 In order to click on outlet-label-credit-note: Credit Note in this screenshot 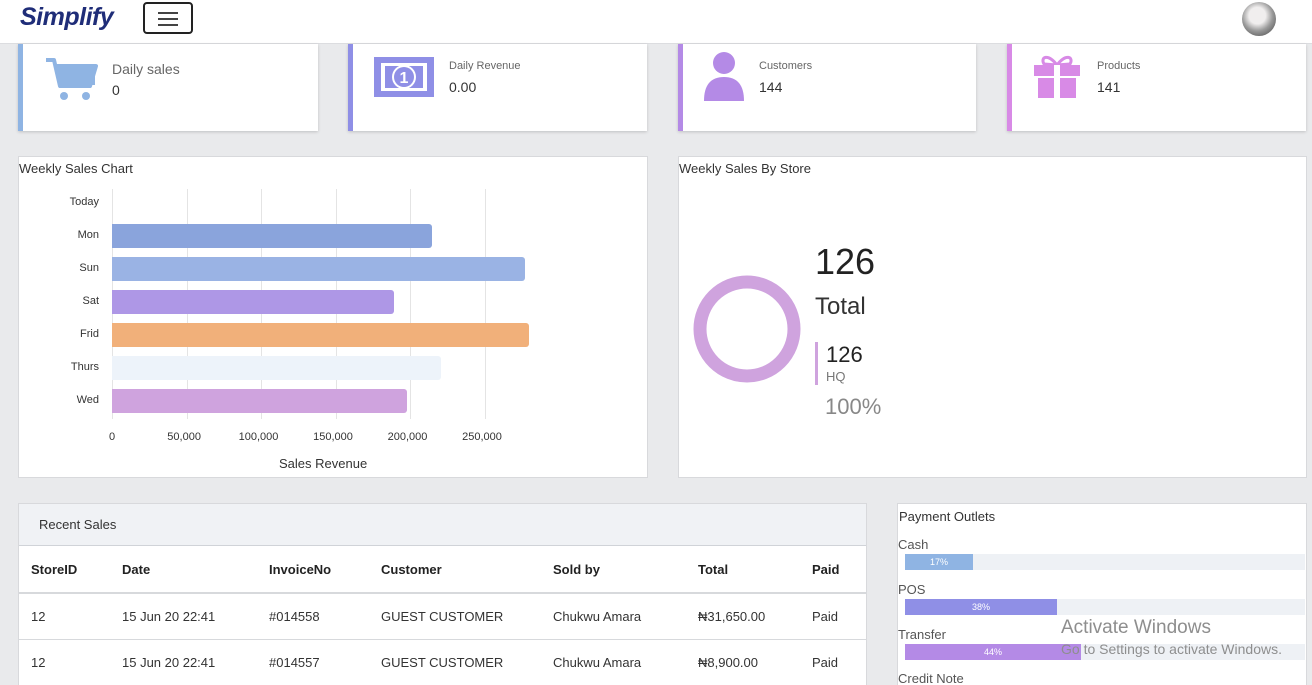, I will do `click(931, 678)`.